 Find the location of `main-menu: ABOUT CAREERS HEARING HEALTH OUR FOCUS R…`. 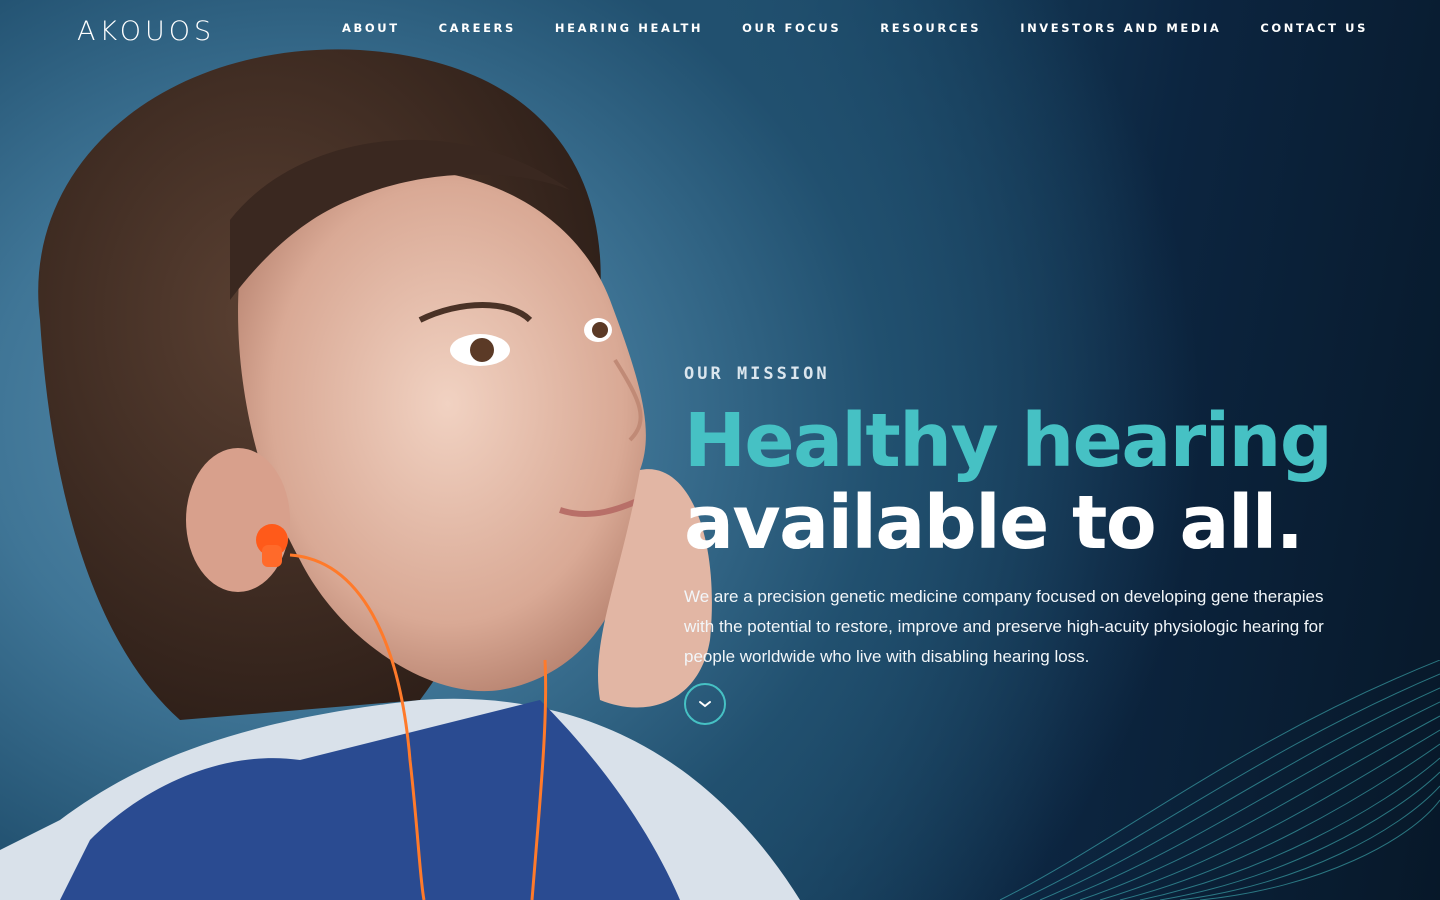

main-menu: ABOUT CAREERS HEARING HEALTH OUR FOCUS R… is located at coordinates (835, 28).